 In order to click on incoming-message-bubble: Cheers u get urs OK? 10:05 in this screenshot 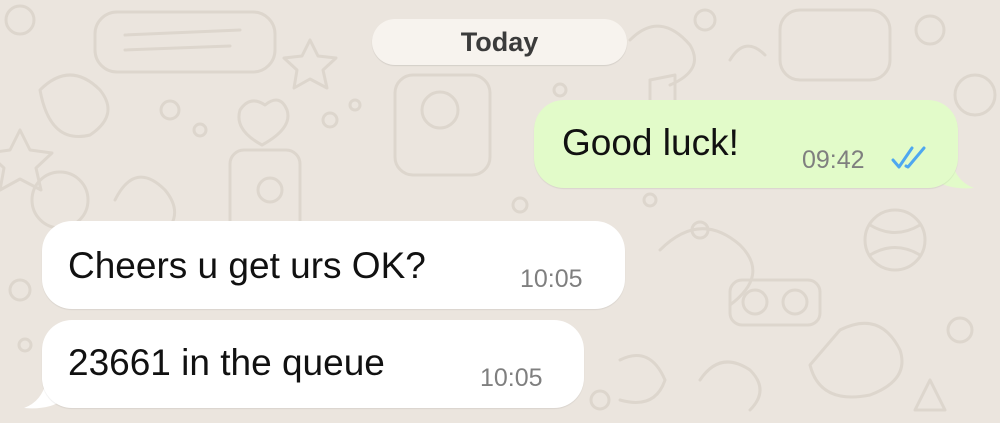, I will do `click(333, 265)`.